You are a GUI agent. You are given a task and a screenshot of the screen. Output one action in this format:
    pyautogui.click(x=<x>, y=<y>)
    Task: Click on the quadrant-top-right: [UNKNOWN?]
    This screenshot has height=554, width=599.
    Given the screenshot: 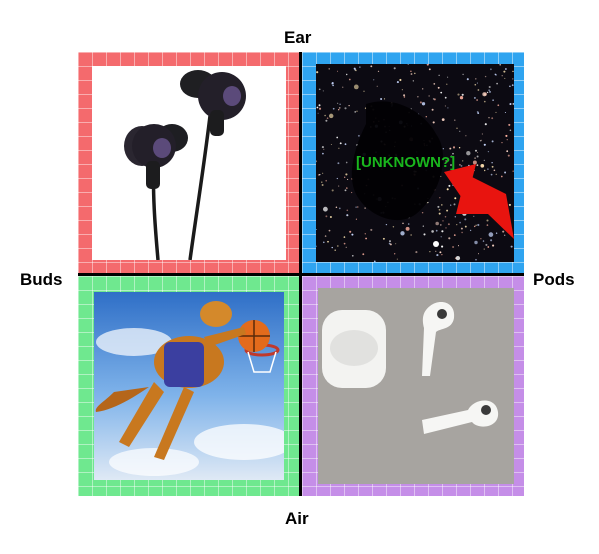 What is the action you would take?
    pyautogui.click(x=413, y=163)
    